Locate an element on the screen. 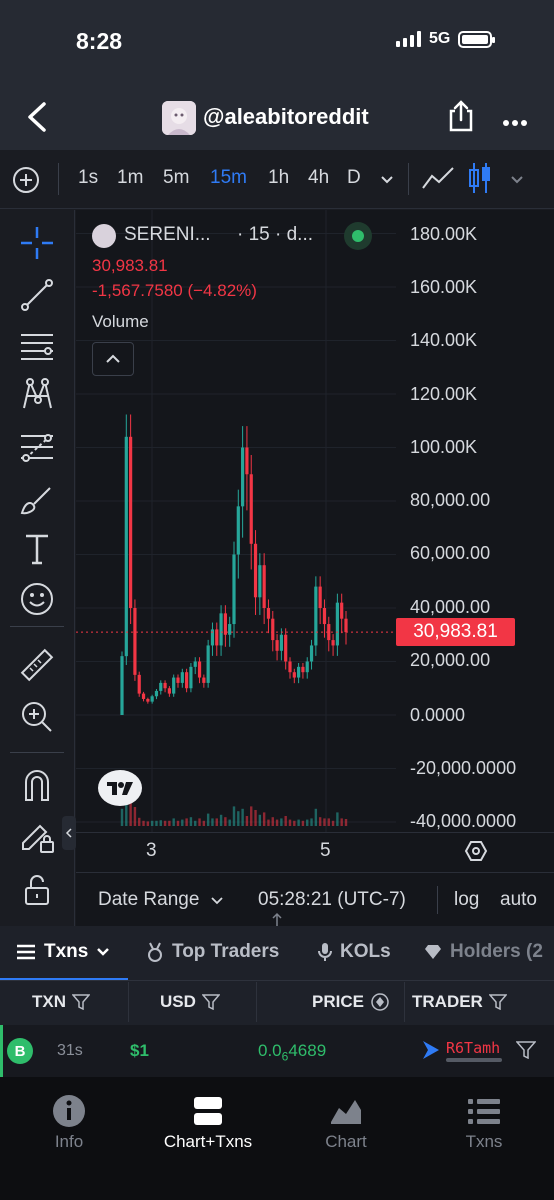  unlock-icon is located at coordinates (37, 889).